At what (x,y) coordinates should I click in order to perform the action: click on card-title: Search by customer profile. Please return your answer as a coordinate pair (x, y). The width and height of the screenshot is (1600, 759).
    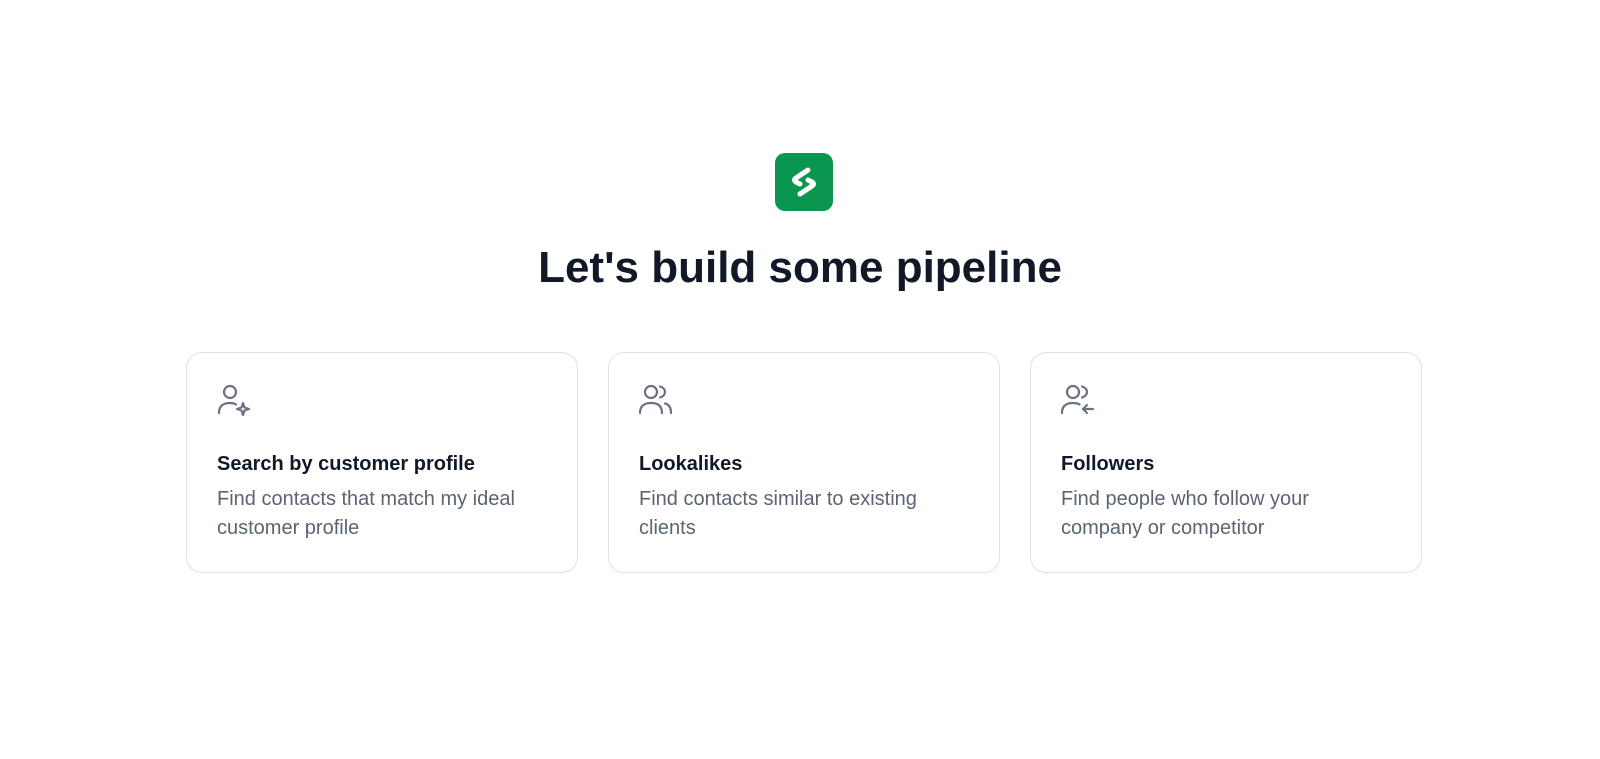
    Looking at the image, I should click on (346, 464).